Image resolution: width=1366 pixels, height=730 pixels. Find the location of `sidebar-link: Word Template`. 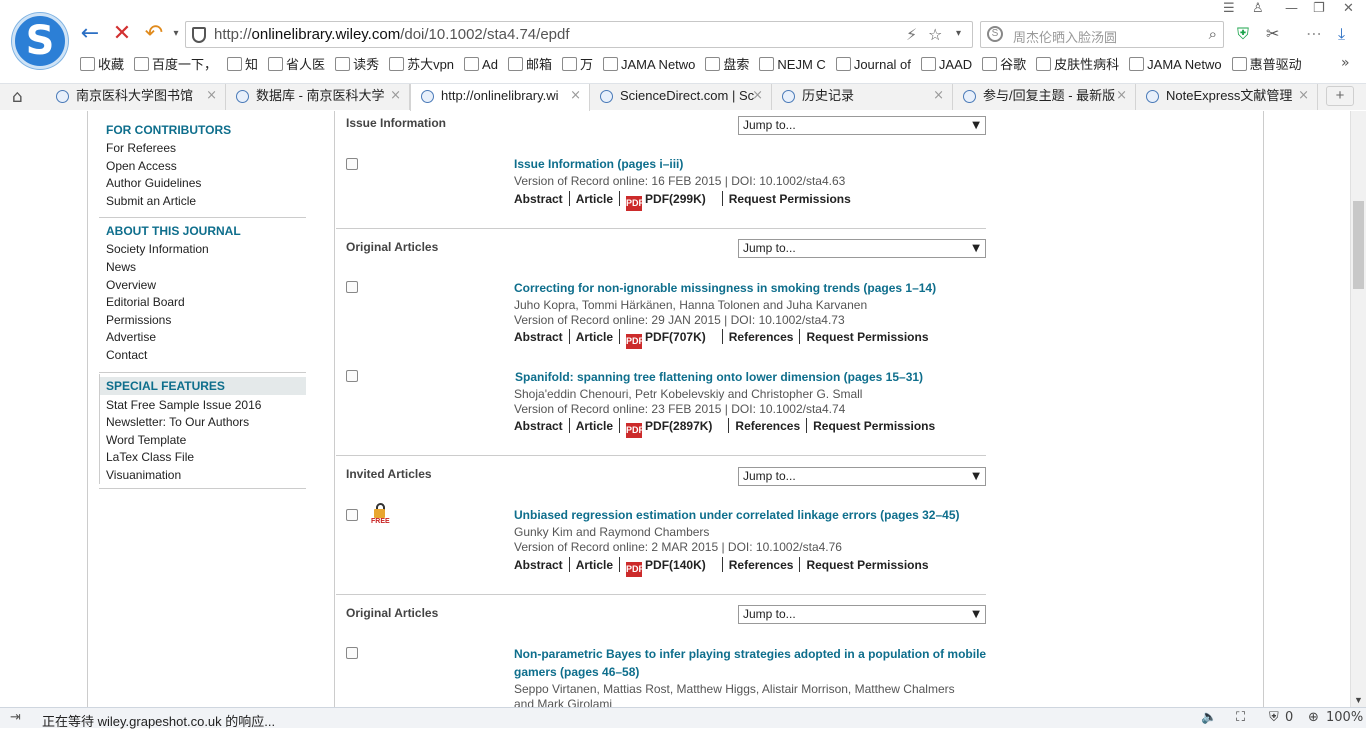

sidebar-link: Word Template is located at coordinates (202, 441).